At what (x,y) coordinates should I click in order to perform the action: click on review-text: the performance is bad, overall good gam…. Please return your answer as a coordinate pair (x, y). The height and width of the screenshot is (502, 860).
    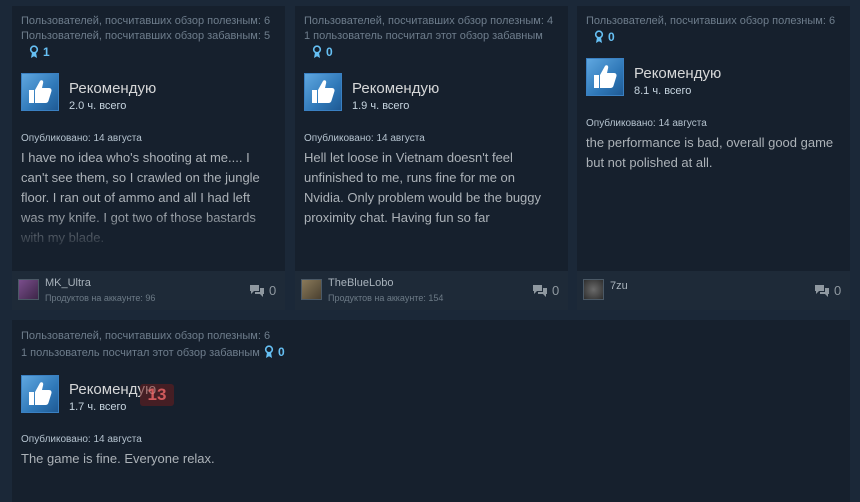
    Looking at the image, I should click on (713, 153).